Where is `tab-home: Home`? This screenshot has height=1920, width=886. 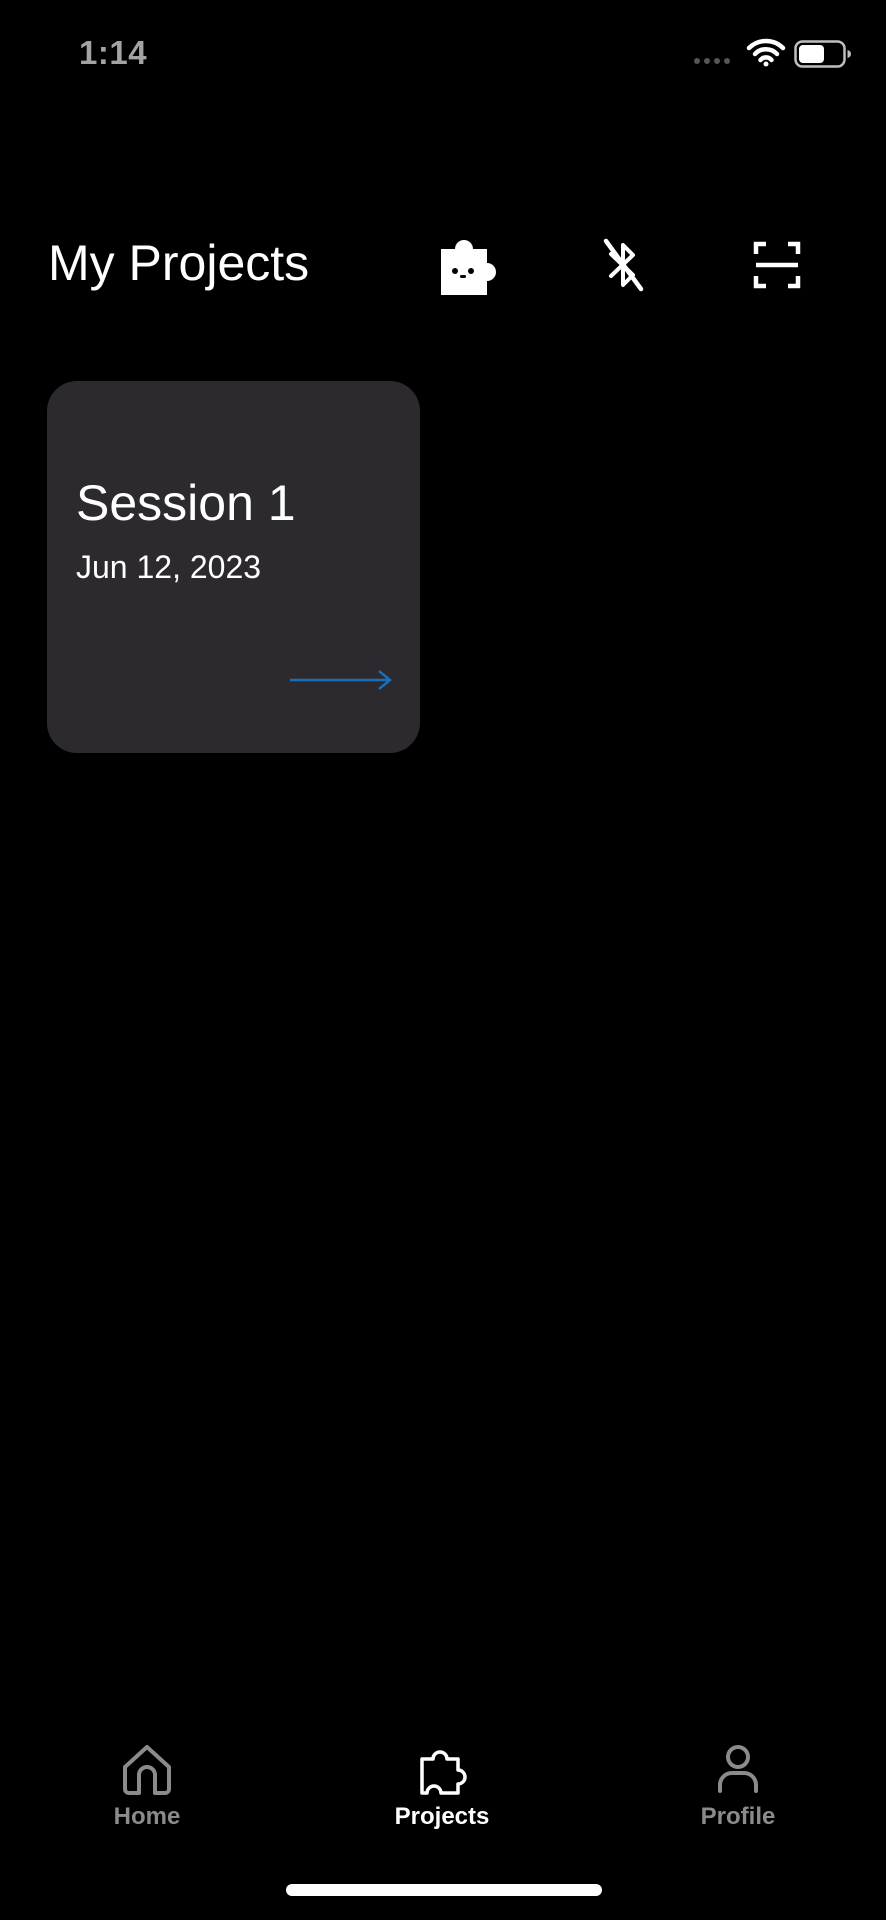
tab-home: Home is located at coordinates (147, 1790).